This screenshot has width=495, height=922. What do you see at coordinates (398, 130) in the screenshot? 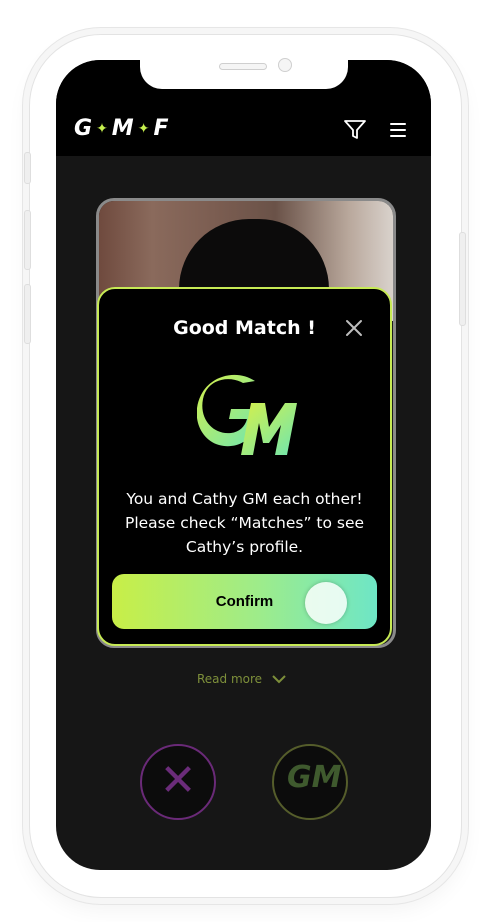
I see `hamburger-menu-icon` at bounding box center [398, 130].